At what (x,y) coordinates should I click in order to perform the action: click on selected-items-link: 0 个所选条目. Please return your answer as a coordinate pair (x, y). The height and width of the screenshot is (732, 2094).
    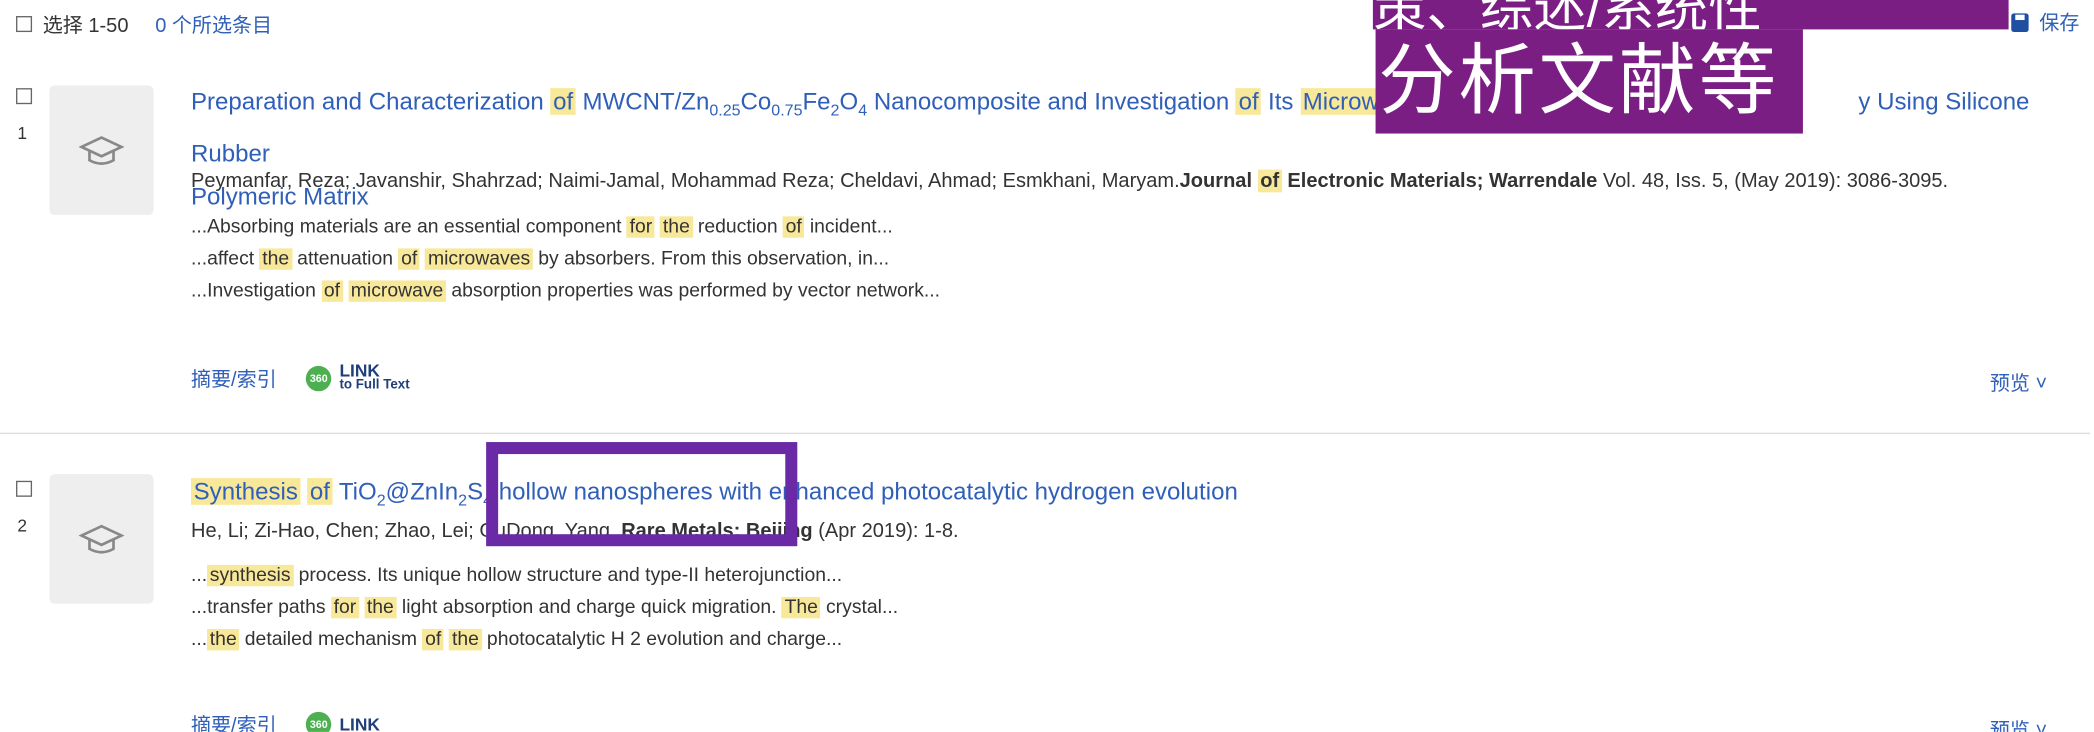
    Looking at the image, I should click on (213, 24).